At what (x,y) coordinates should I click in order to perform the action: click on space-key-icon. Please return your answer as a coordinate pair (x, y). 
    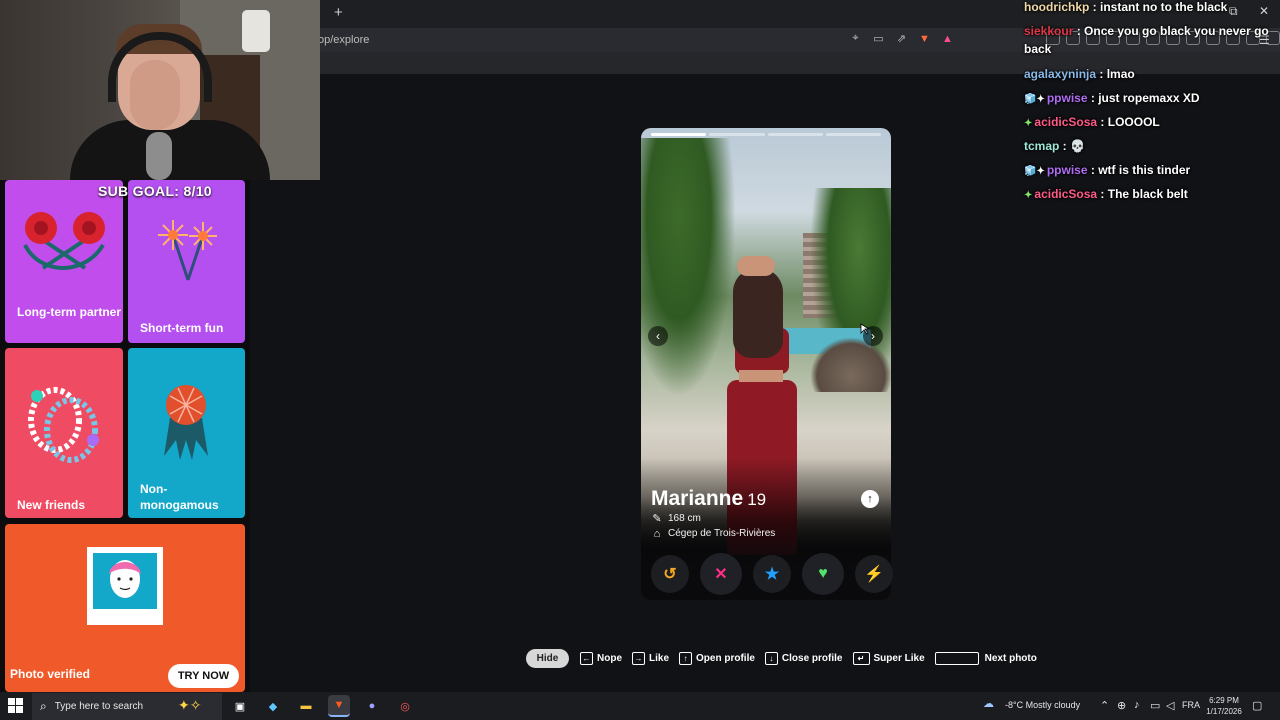
    Looking at the image, I should click on (956, 658).